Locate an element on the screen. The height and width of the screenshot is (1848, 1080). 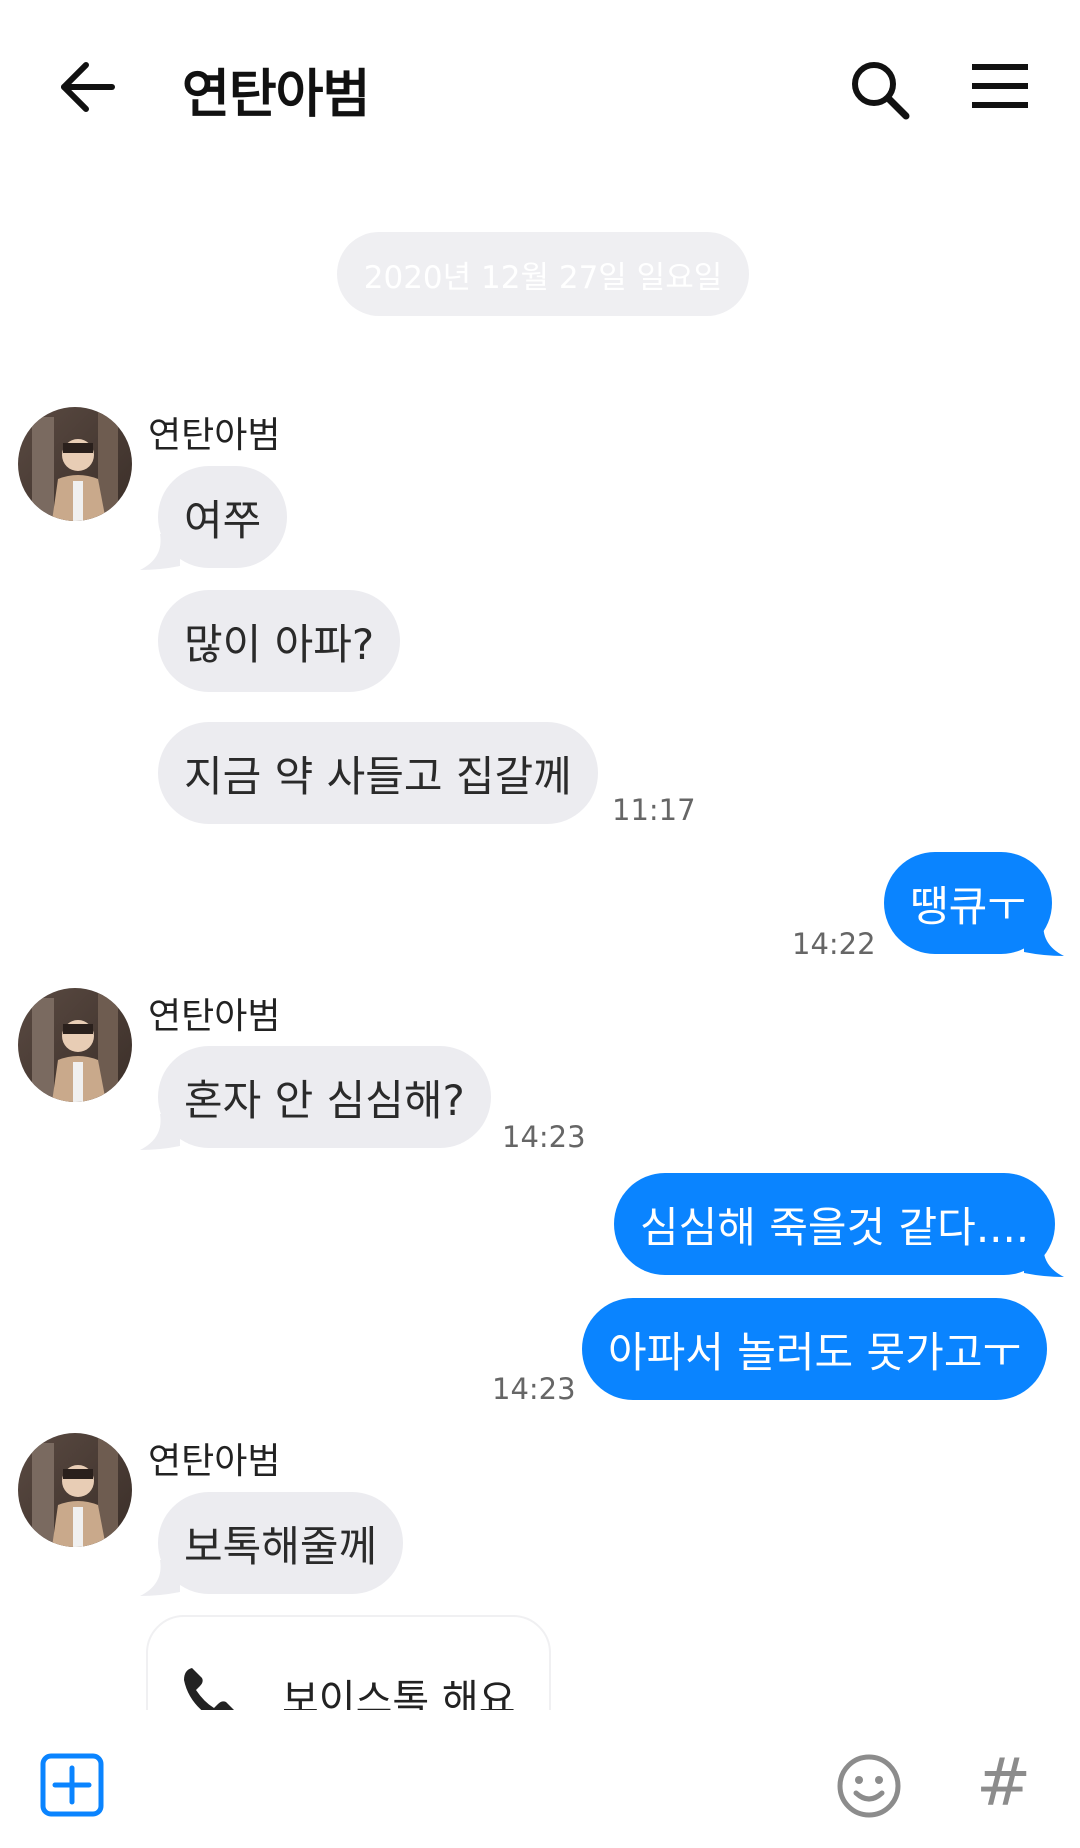
message-bubble: 보톡해줄께 is located at coordinates (281, 1543).